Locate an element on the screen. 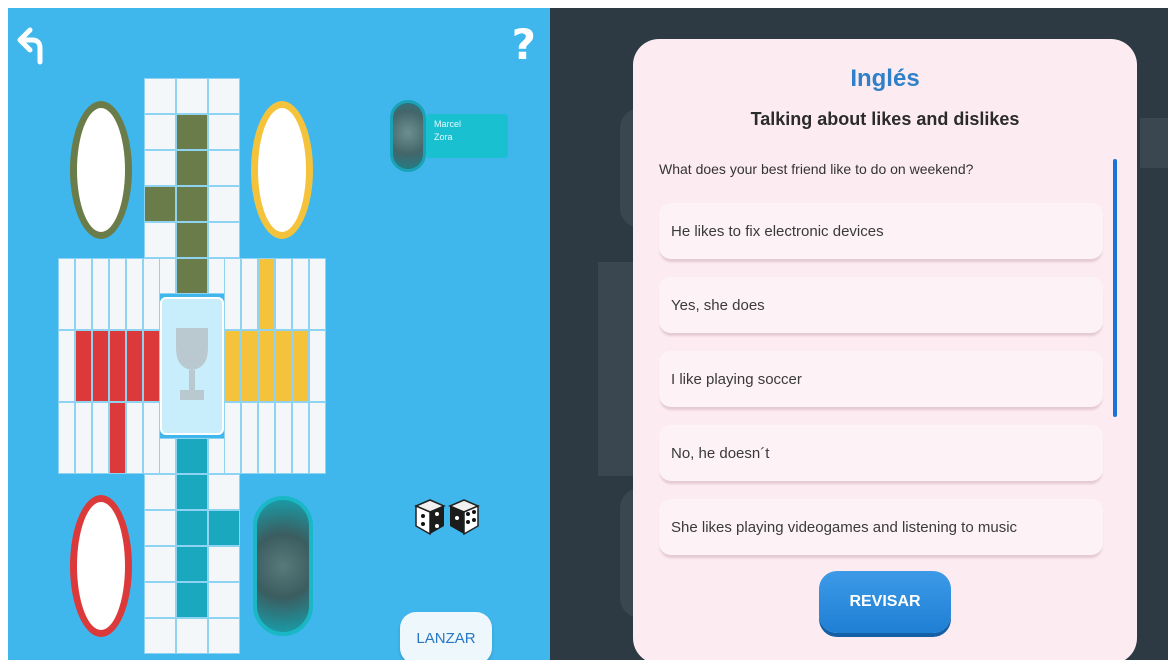  help-icon: ? is located at coordinates (524, 44).